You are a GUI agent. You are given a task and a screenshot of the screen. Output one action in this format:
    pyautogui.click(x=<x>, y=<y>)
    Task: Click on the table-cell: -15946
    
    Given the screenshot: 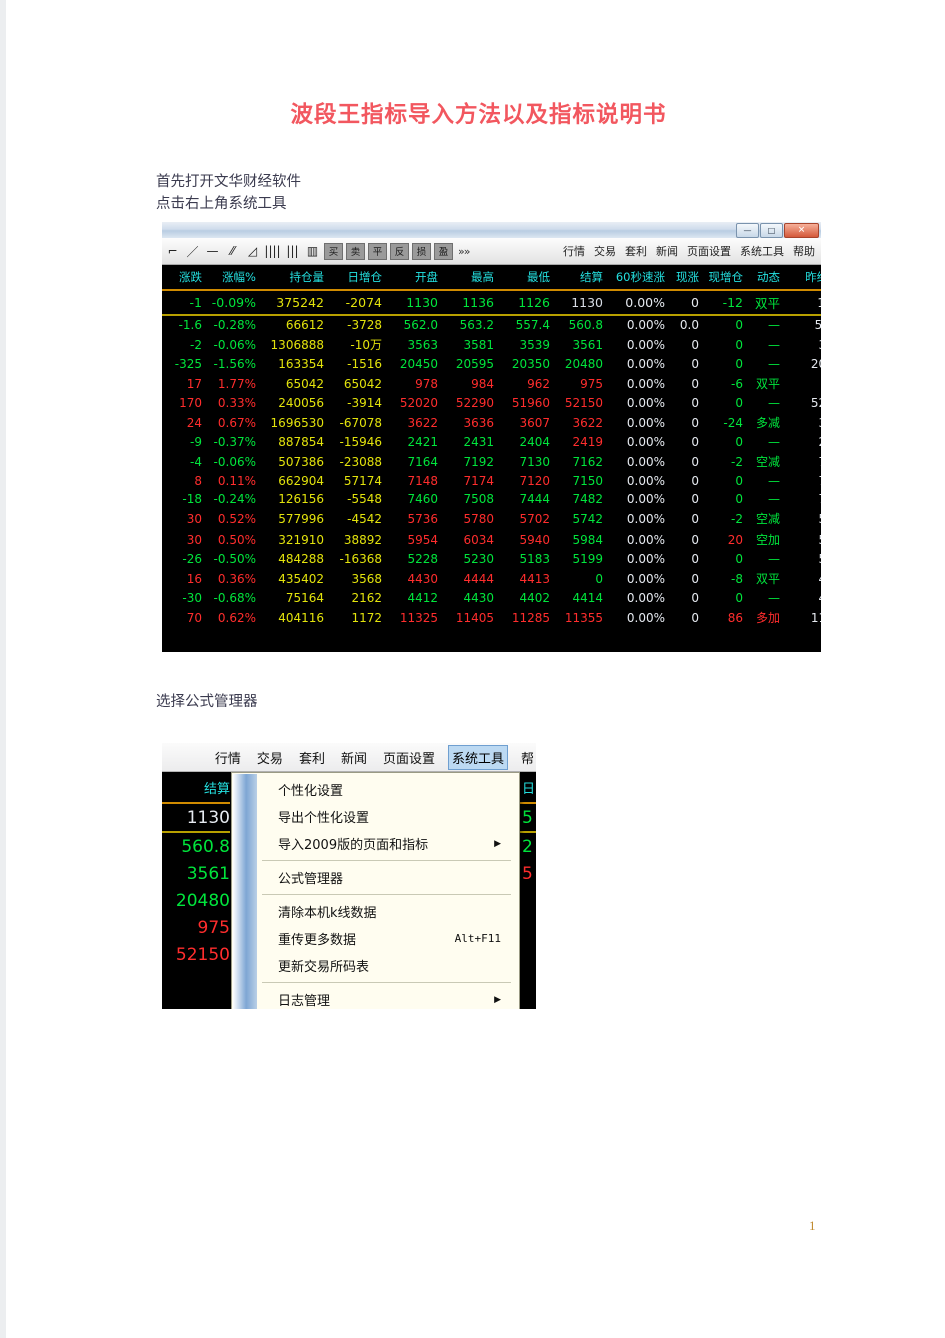 What is the action you would take?
    pyautogui.click(x=359, y=442)
    